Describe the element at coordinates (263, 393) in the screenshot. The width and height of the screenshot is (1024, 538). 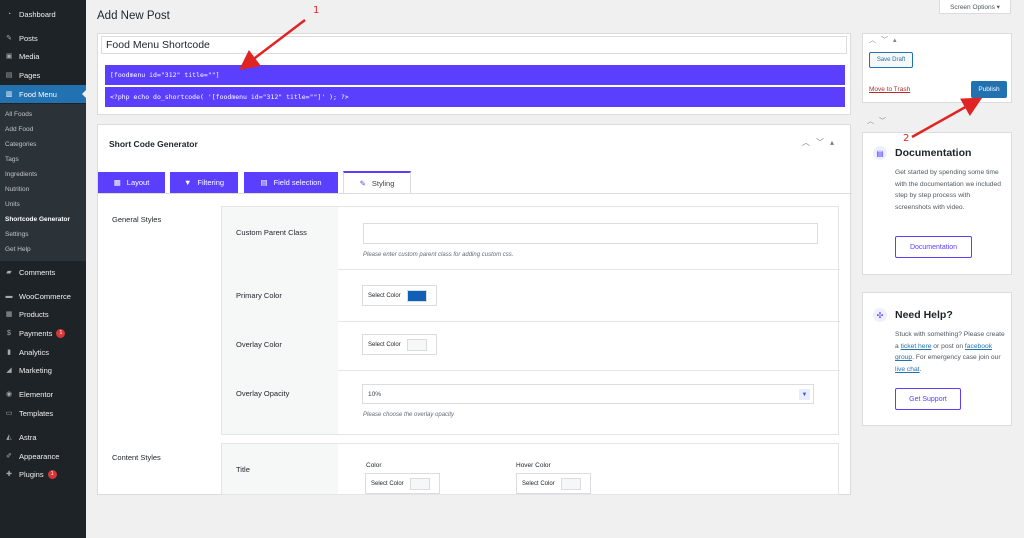
I see `overlay-opacity-label: Overlay Opacity` at that location.